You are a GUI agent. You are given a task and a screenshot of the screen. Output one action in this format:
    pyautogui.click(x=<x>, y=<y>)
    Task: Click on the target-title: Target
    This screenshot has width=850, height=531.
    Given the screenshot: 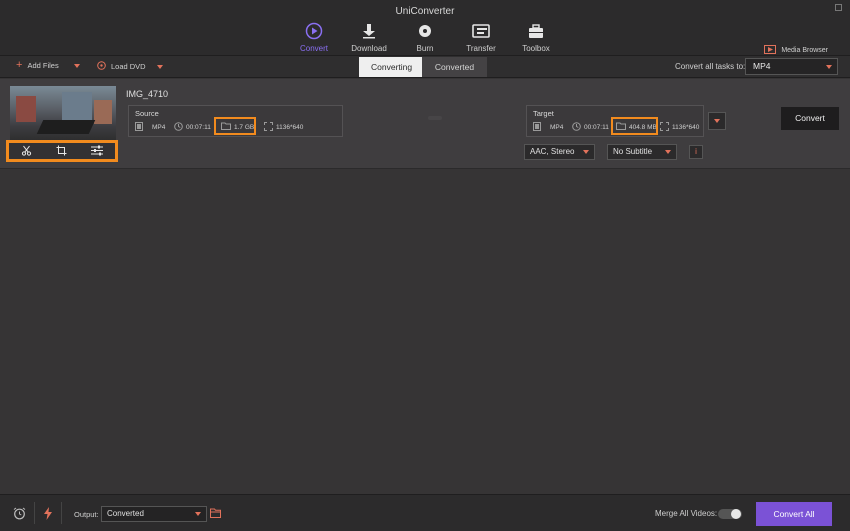 What is the action you would take?
    pyautogui.click(x=543, y=113)
    